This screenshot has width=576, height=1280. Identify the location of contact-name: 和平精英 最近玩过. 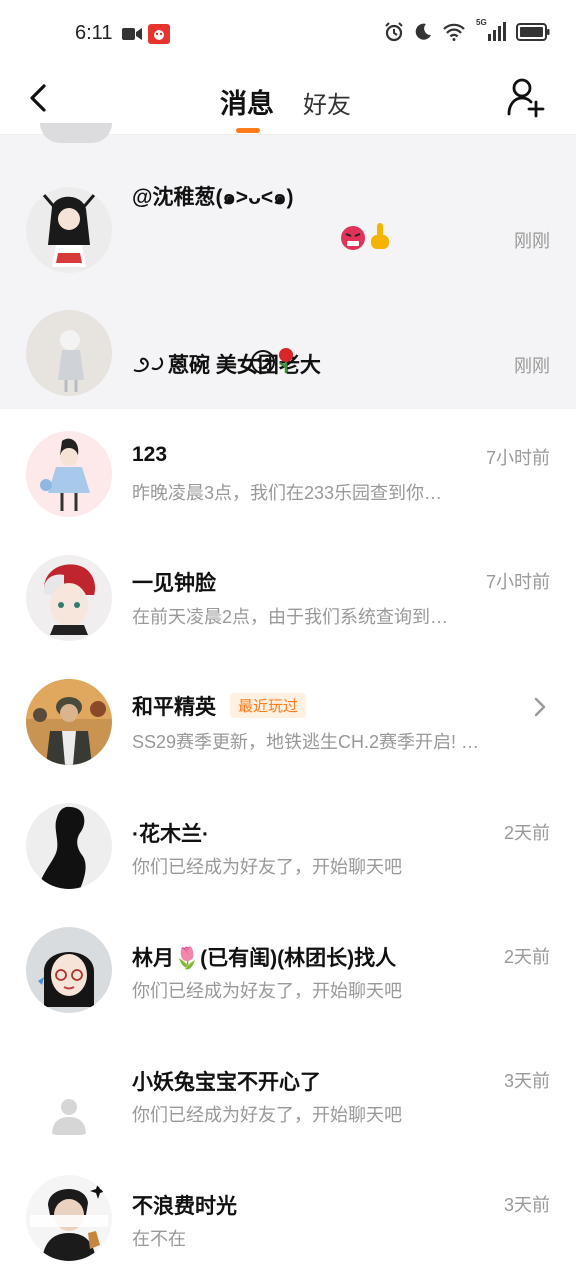
(219, 706).